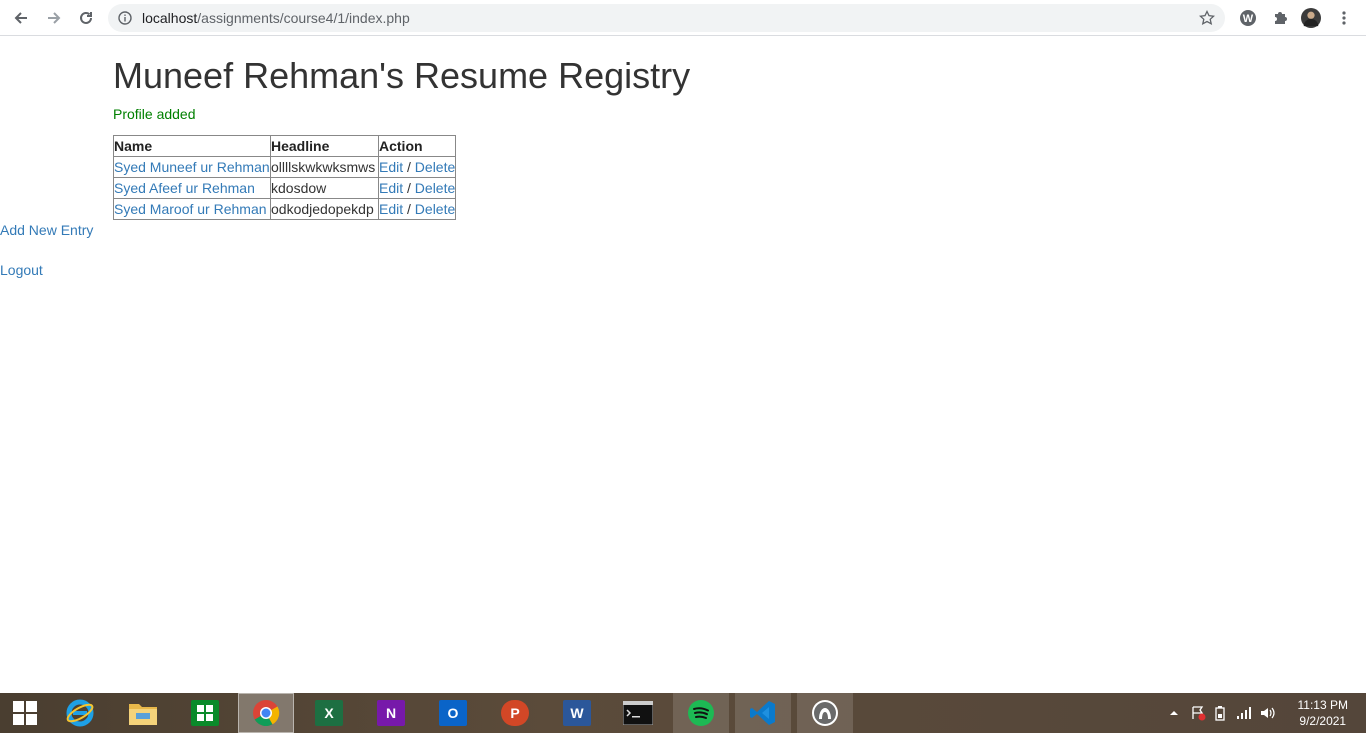  I want to click on taskbar-app, so click(825, 713).